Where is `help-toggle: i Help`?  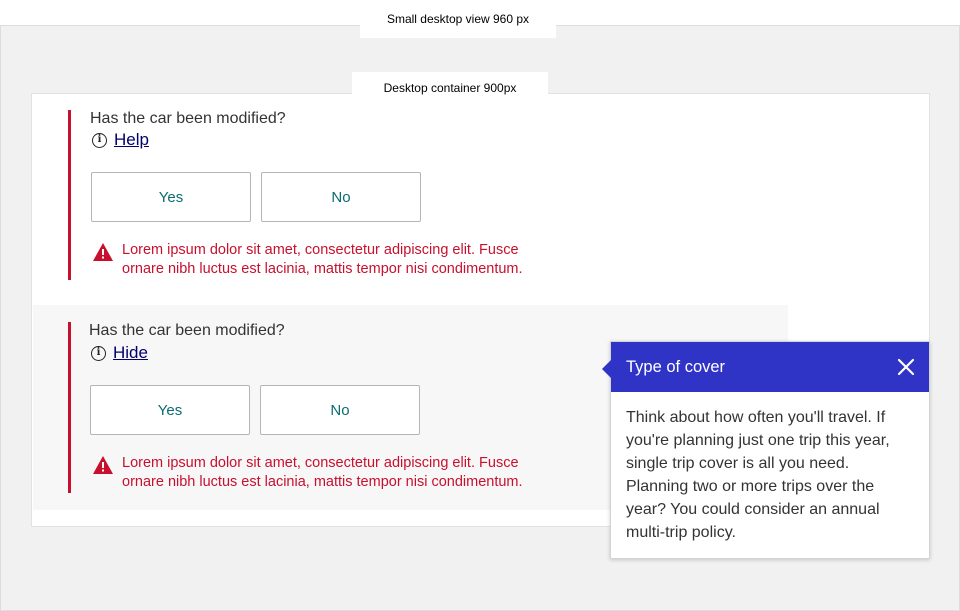 help-toggle: i Help is located at coordinates (120, 140).